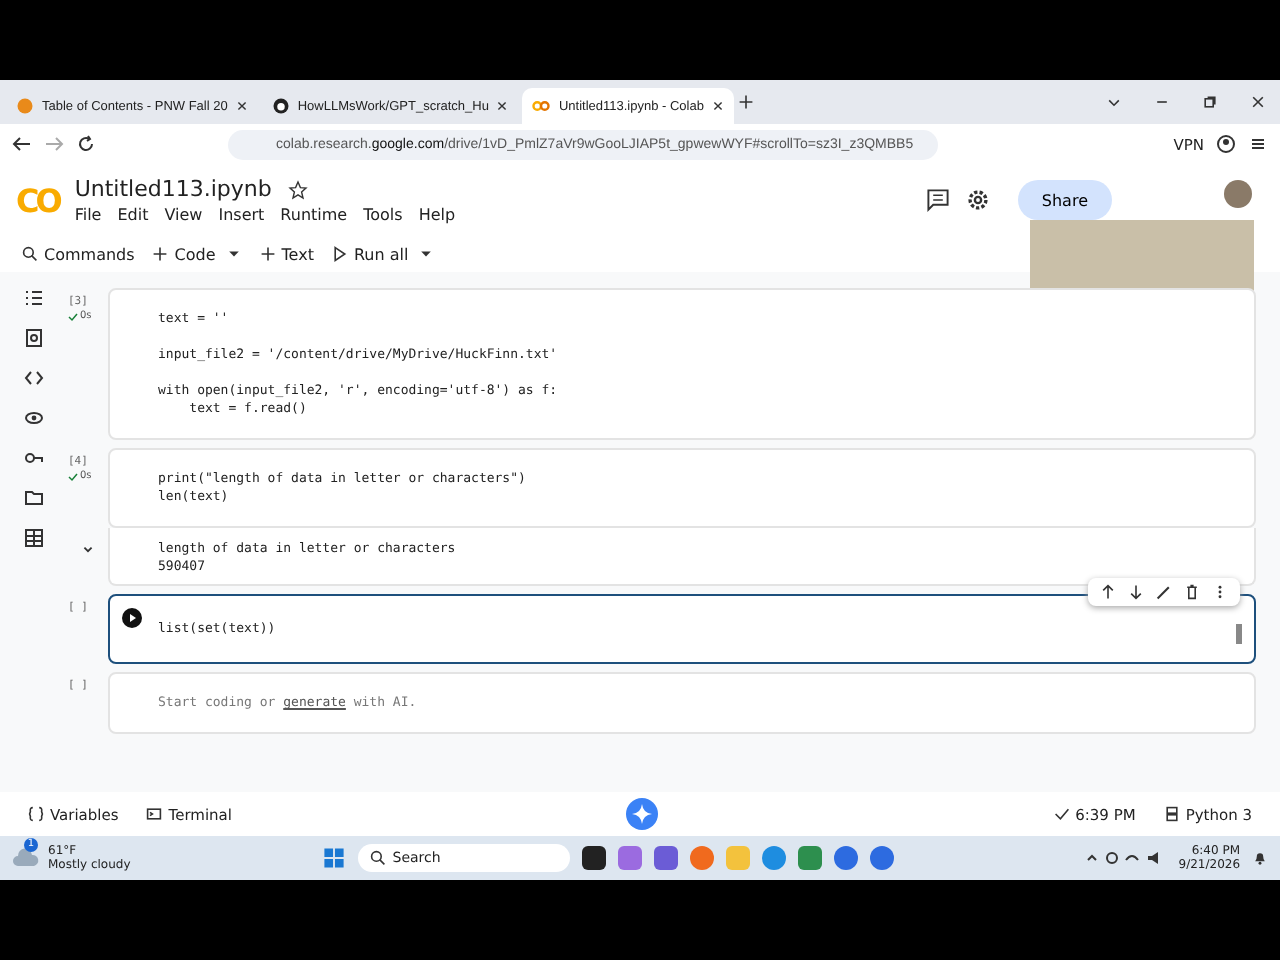  Describe the element at coordinates (383, 215) in the screenshot. I see `menu-item: Tools` at that location.